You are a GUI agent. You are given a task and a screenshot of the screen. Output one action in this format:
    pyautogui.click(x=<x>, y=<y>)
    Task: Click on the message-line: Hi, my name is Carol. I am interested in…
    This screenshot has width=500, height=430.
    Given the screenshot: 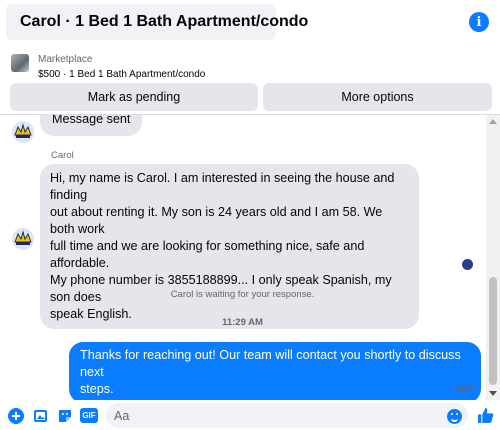 What is the action you would take?
    pyautogui.click(x=222, y=186)
    